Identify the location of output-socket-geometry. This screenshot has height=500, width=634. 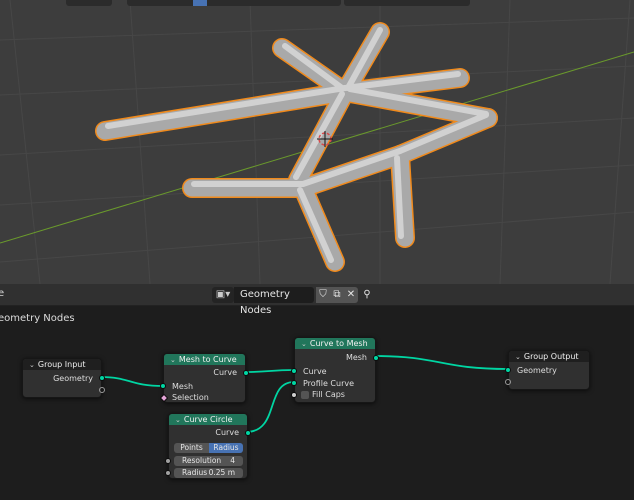
(102, 378).